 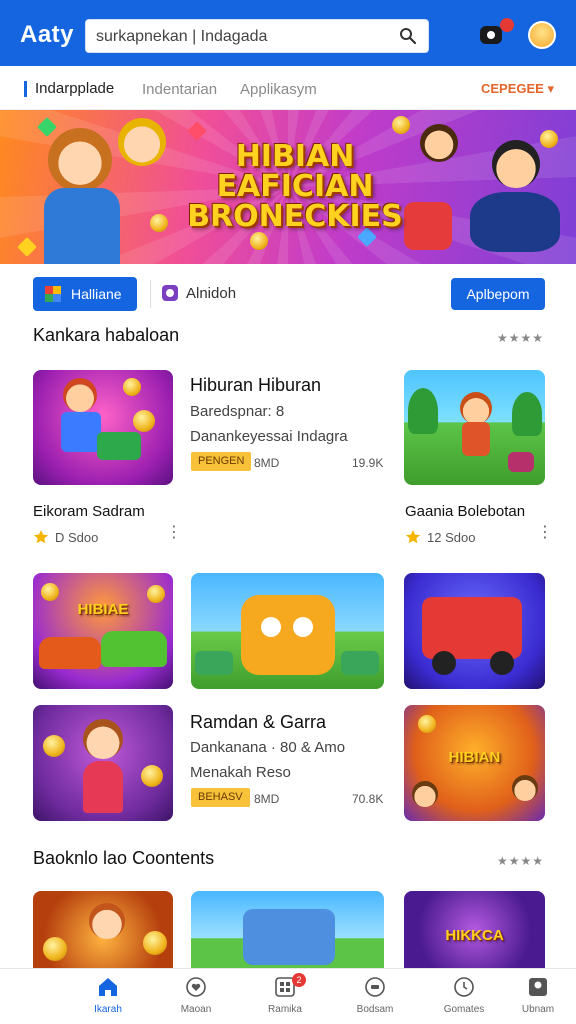 I want to click on banner-boy-figure, so click(x=142, y=142).